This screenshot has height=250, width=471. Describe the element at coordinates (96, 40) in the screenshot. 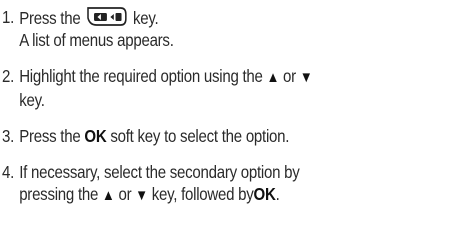

I see `step-result: A list of menus appears.` at that location.